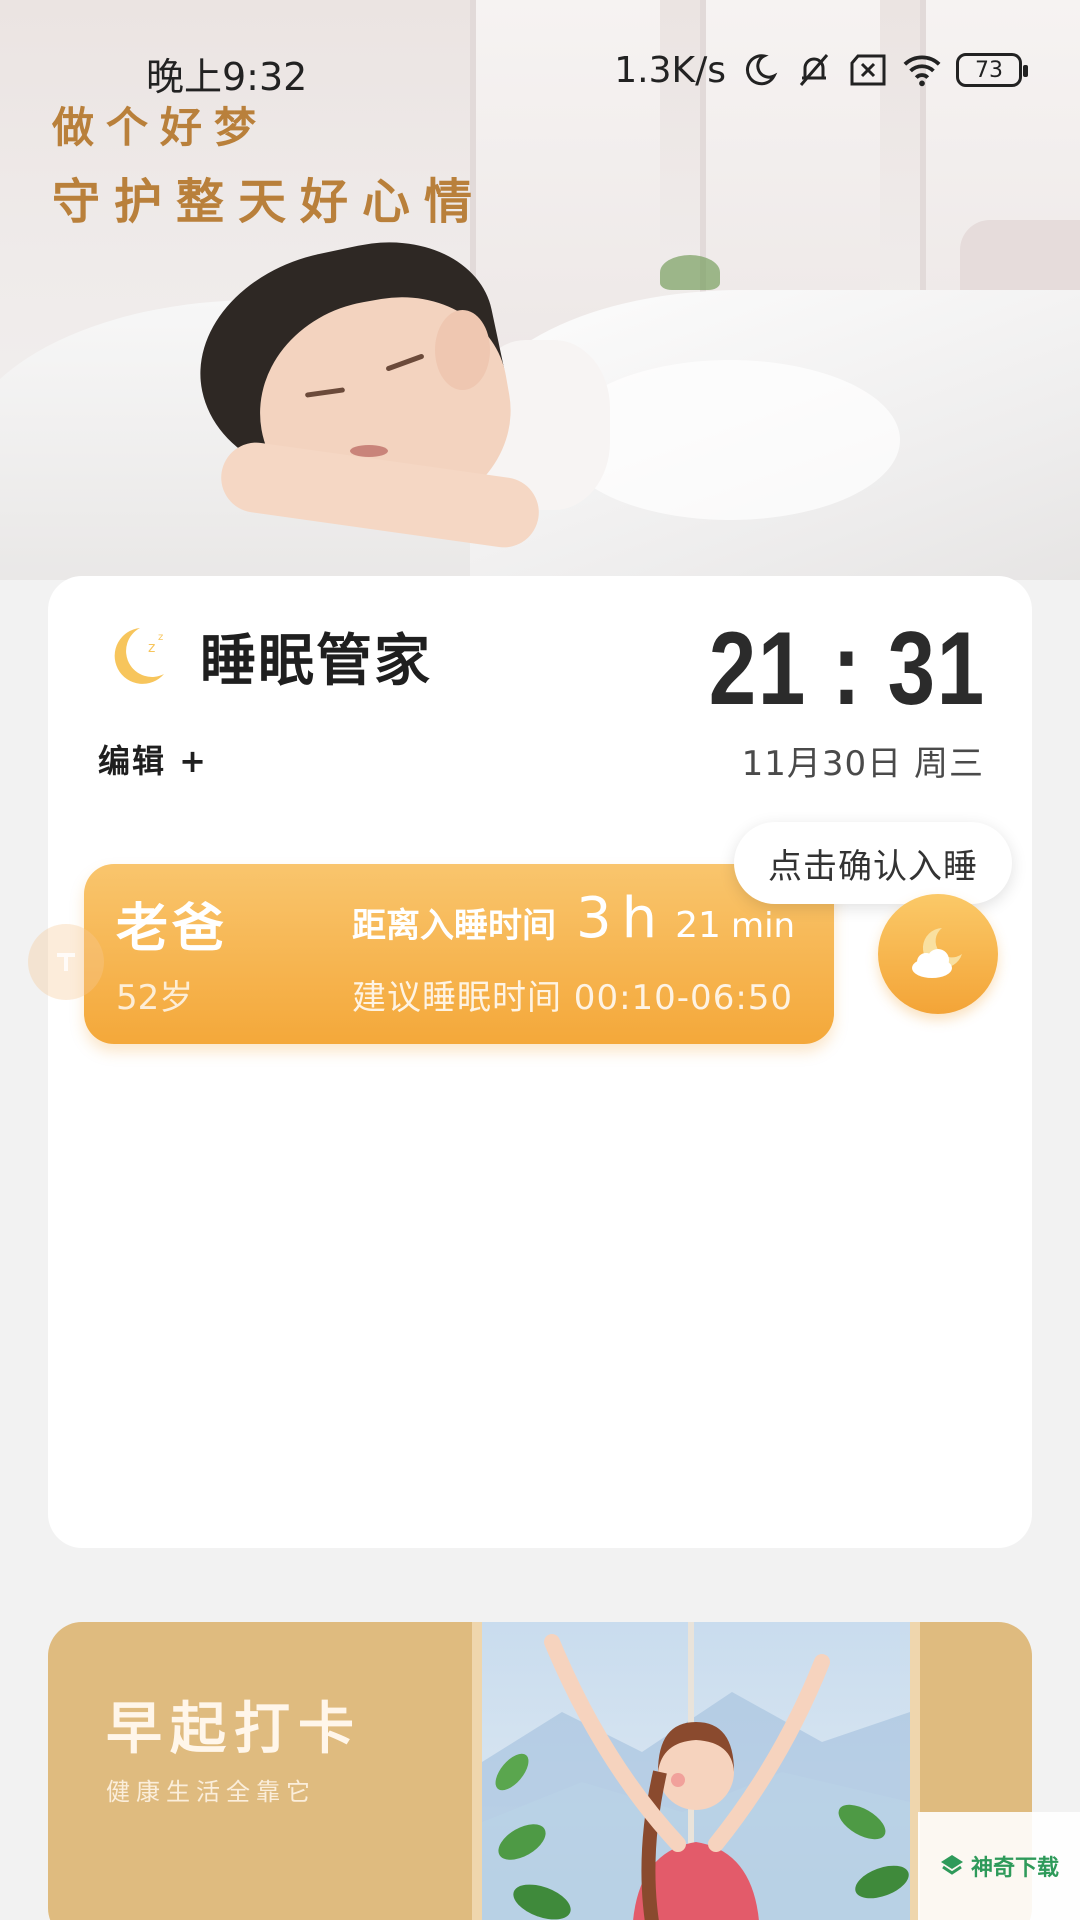  What do you see at coordinates (730, 440) in the screenshot?
I see `blanket-fold` at bounding box center [730, 440].